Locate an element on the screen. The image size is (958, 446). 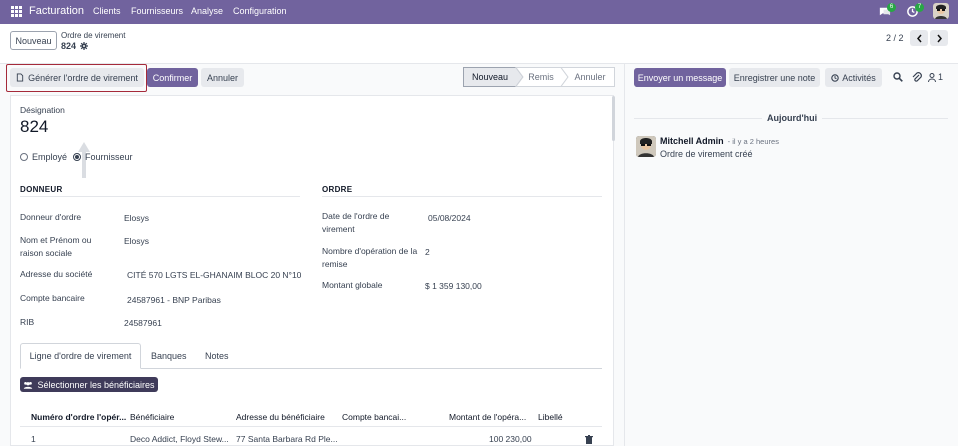
field-value-rib: 24587961 is located at coordinates (143, 323).